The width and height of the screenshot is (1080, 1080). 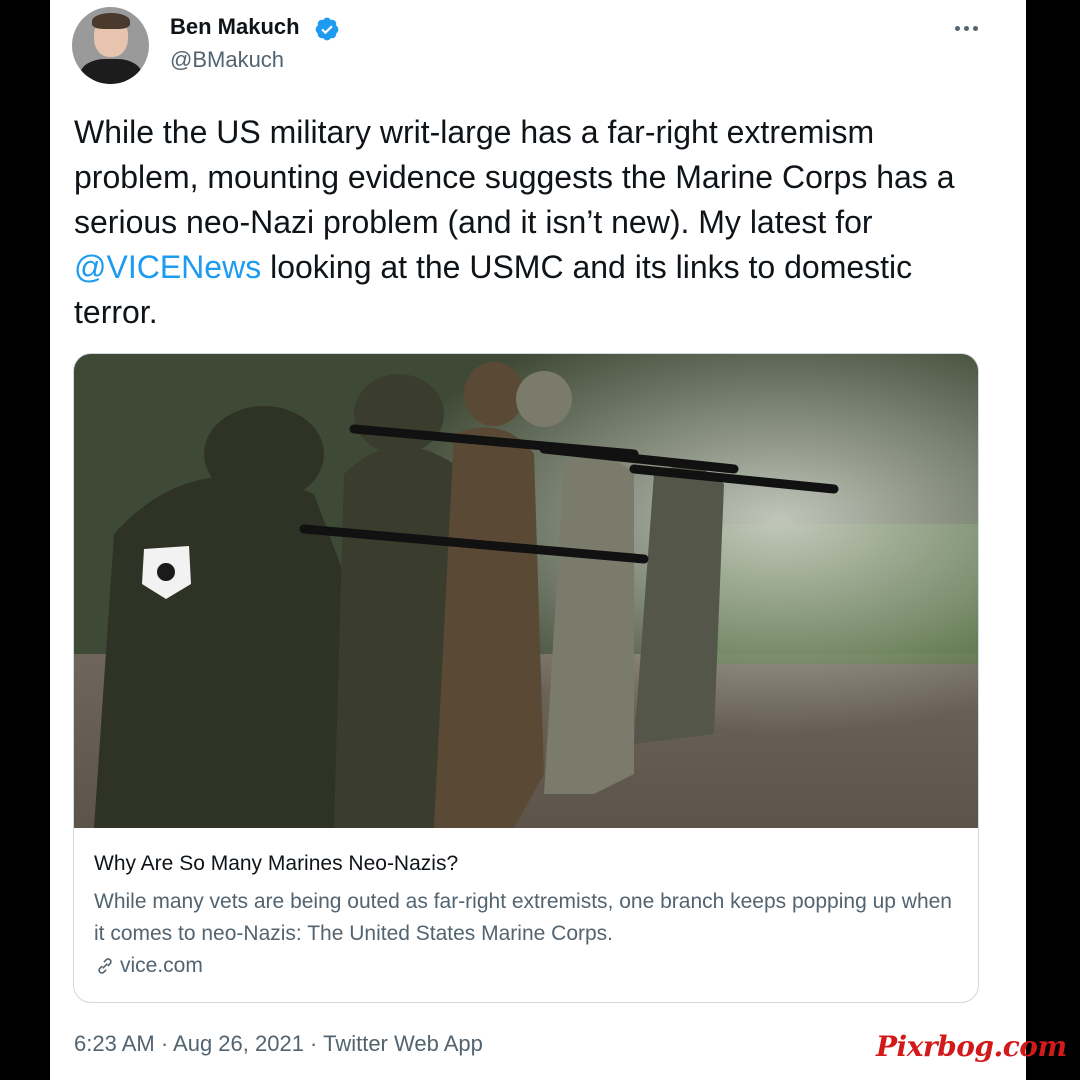 I want to click on author-name: Ben Makuch, so click(x=235, y=27).